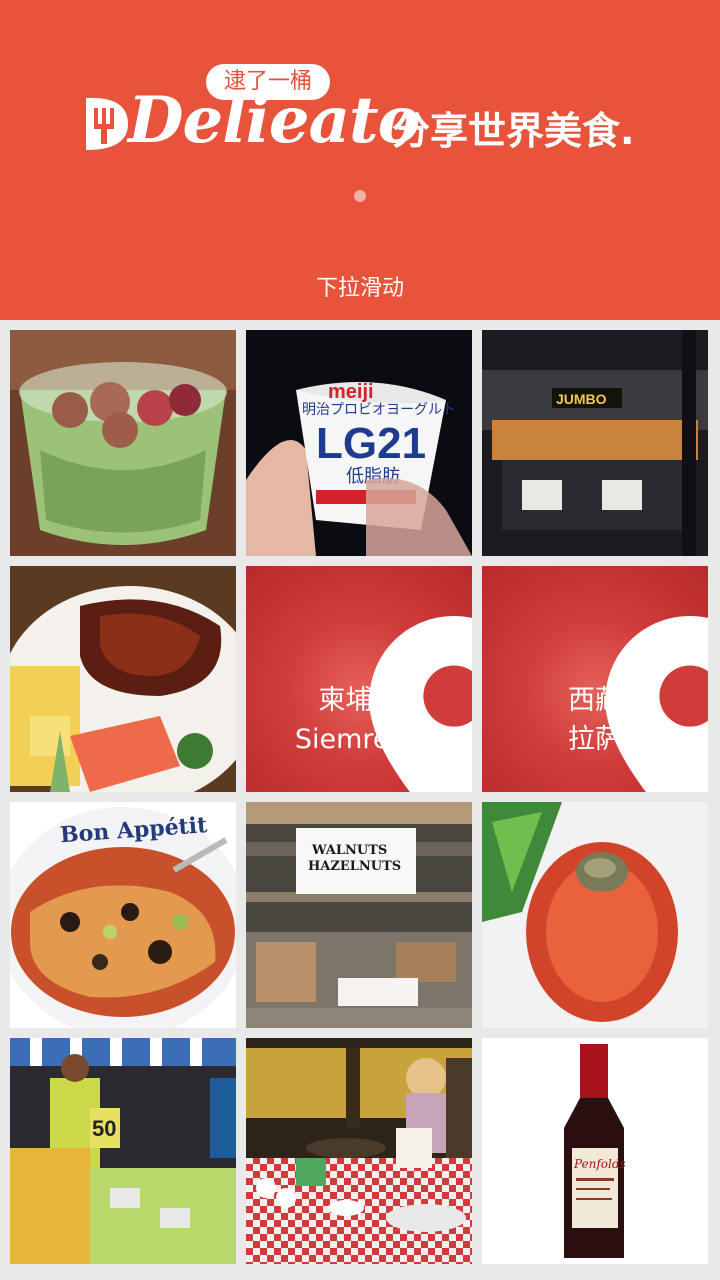  What do you see at coordinates (274, 120) in the screenshot?
I see `logo-wordmark: Delieato` at bounding box center [274, 120].